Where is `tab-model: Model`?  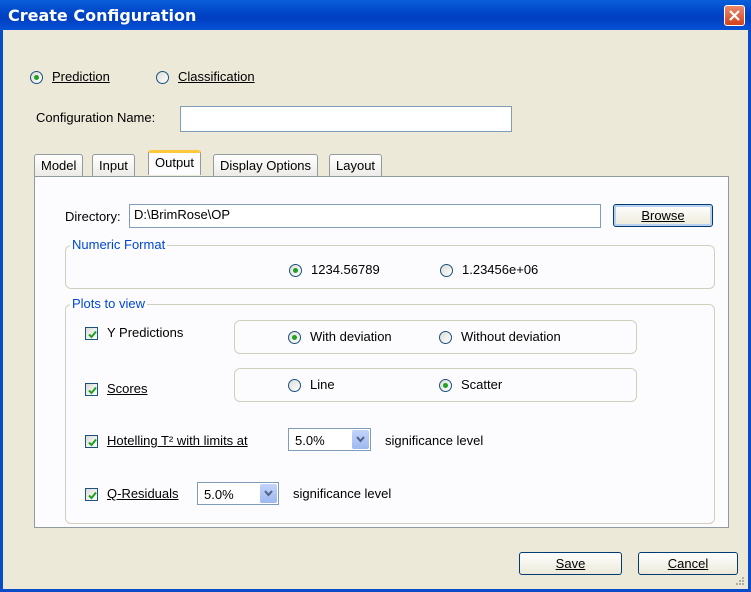 tab-model: Model is located at coordinates (59, 165).